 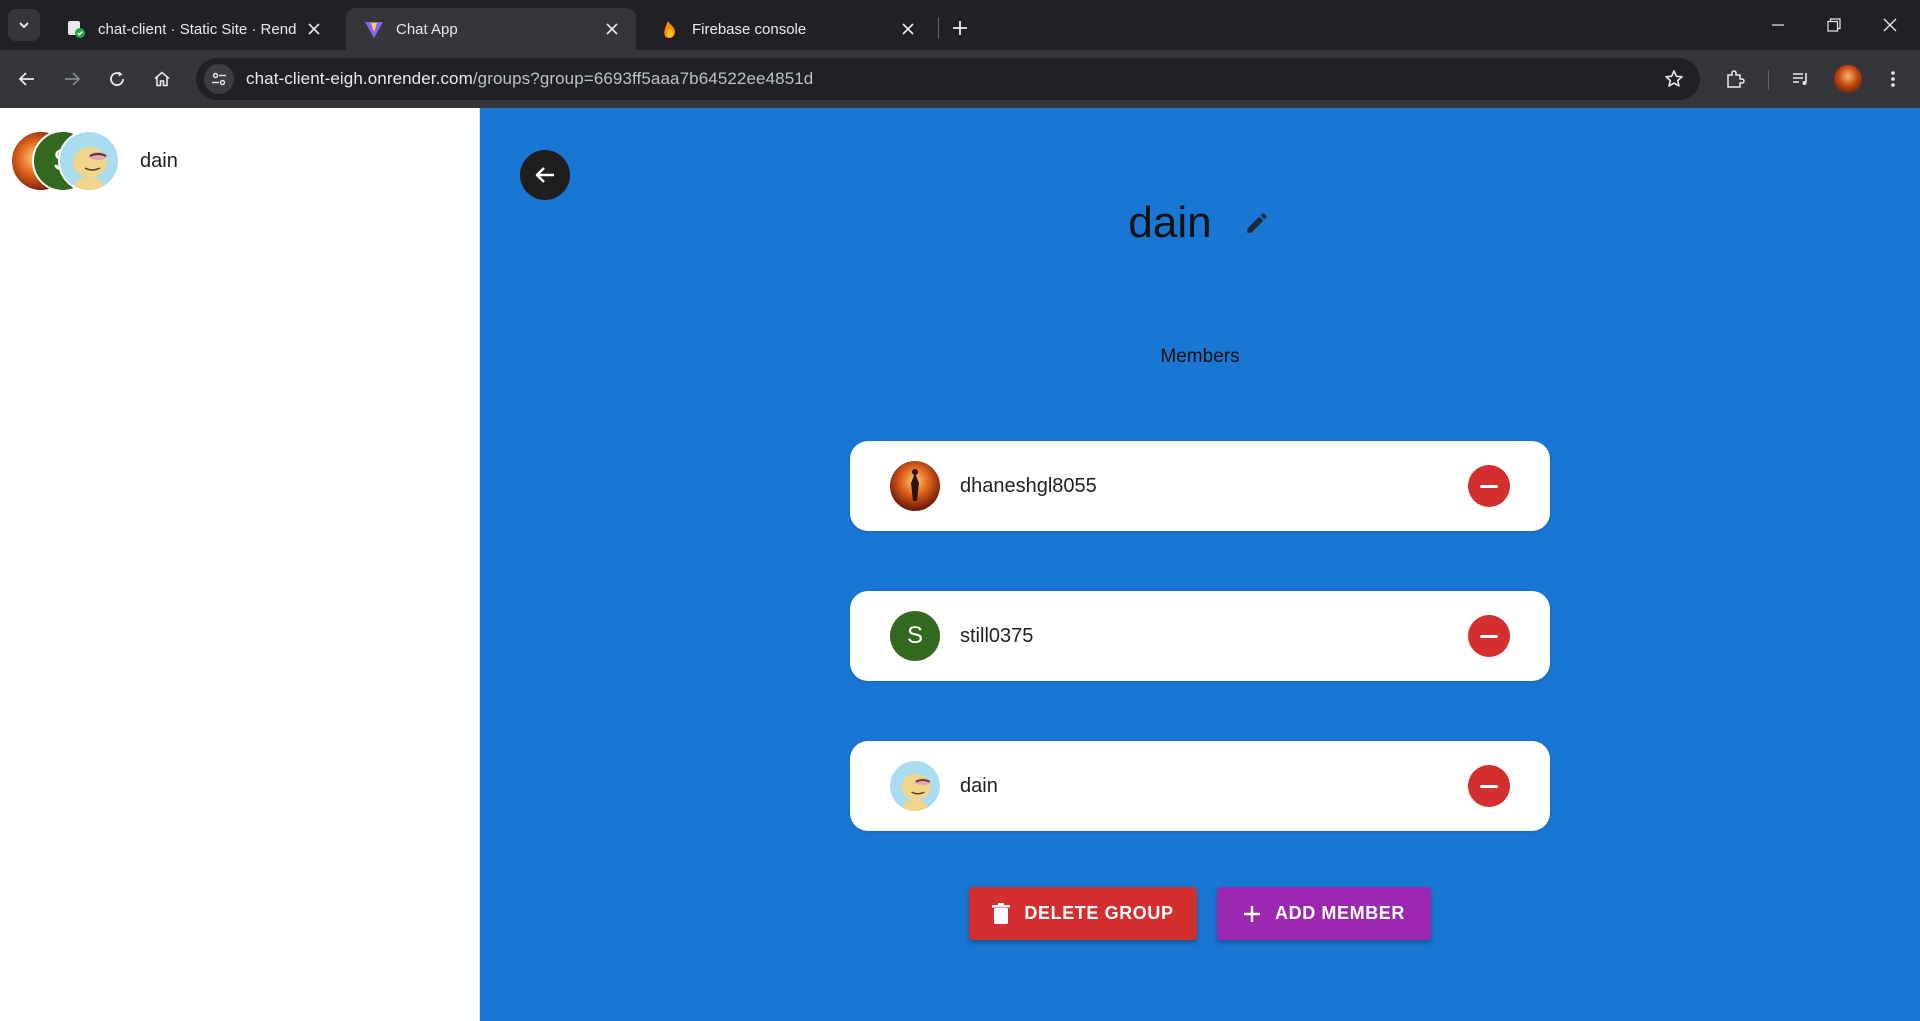 I want to click on tab-search-button, so click(x=24, y=25).